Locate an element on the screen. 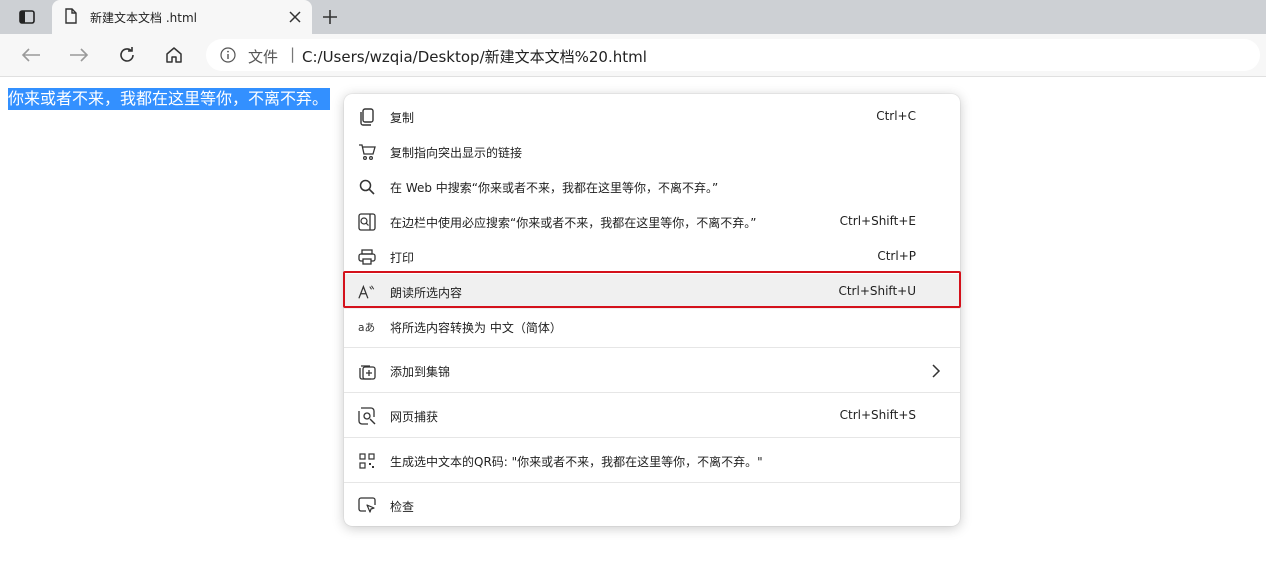 The image size is (1266, 562). web-capture-icon is located at coordinates (367, 416).